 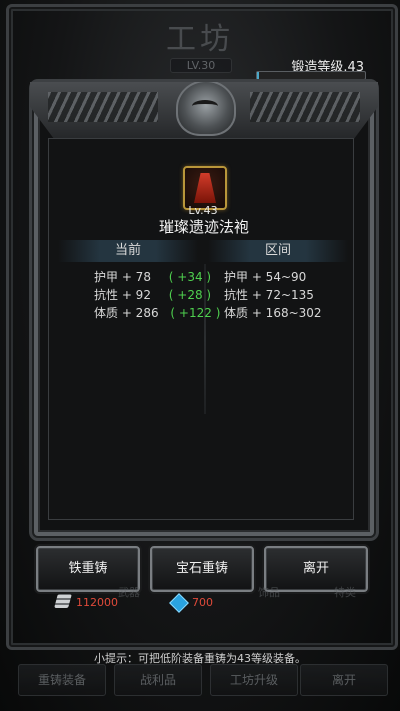 What do you see at coordinates (258, 75) in the screenshot?
I see `forge-progress-fill` at bounding box center [258, 75].